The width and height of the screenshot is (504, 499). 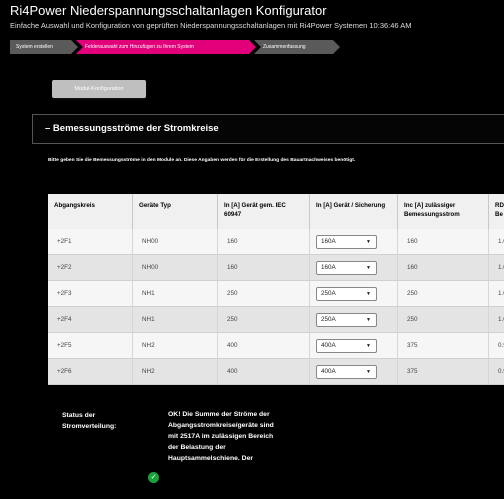 I want to click on table-row: +2F2 NH00 160 160A ▼ 160 1.00, so click(x=276, y=268).